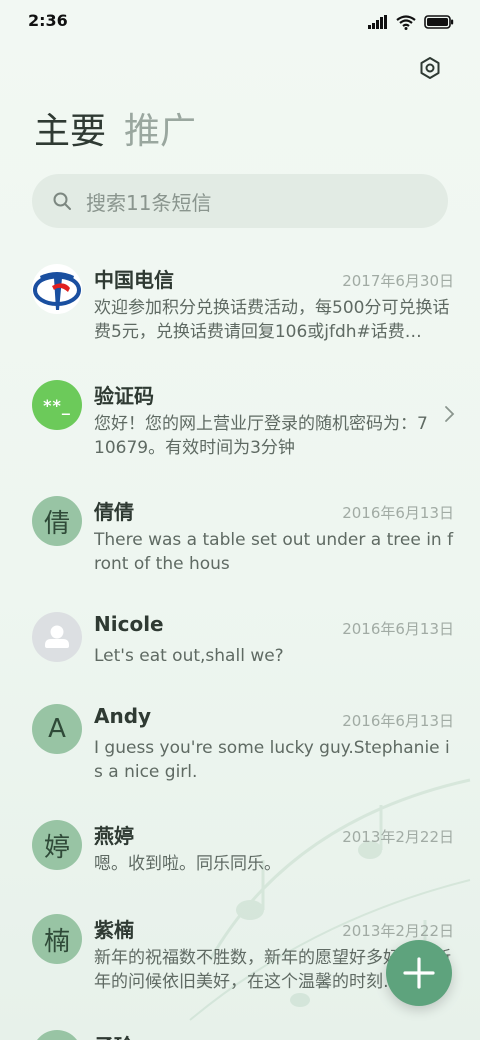 This screenshot has height=1040, width=480. What do you see at coordinates (240, 1027) in the screenshot?
I see `message-row: 玲 子玲` at bounding box center [240, 1027].